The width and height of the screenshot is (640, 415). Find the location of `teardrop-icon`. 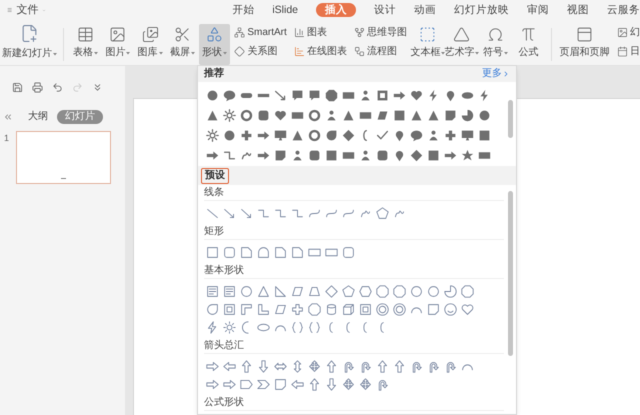

teardrop-icon is located at coordinates (212, 309).